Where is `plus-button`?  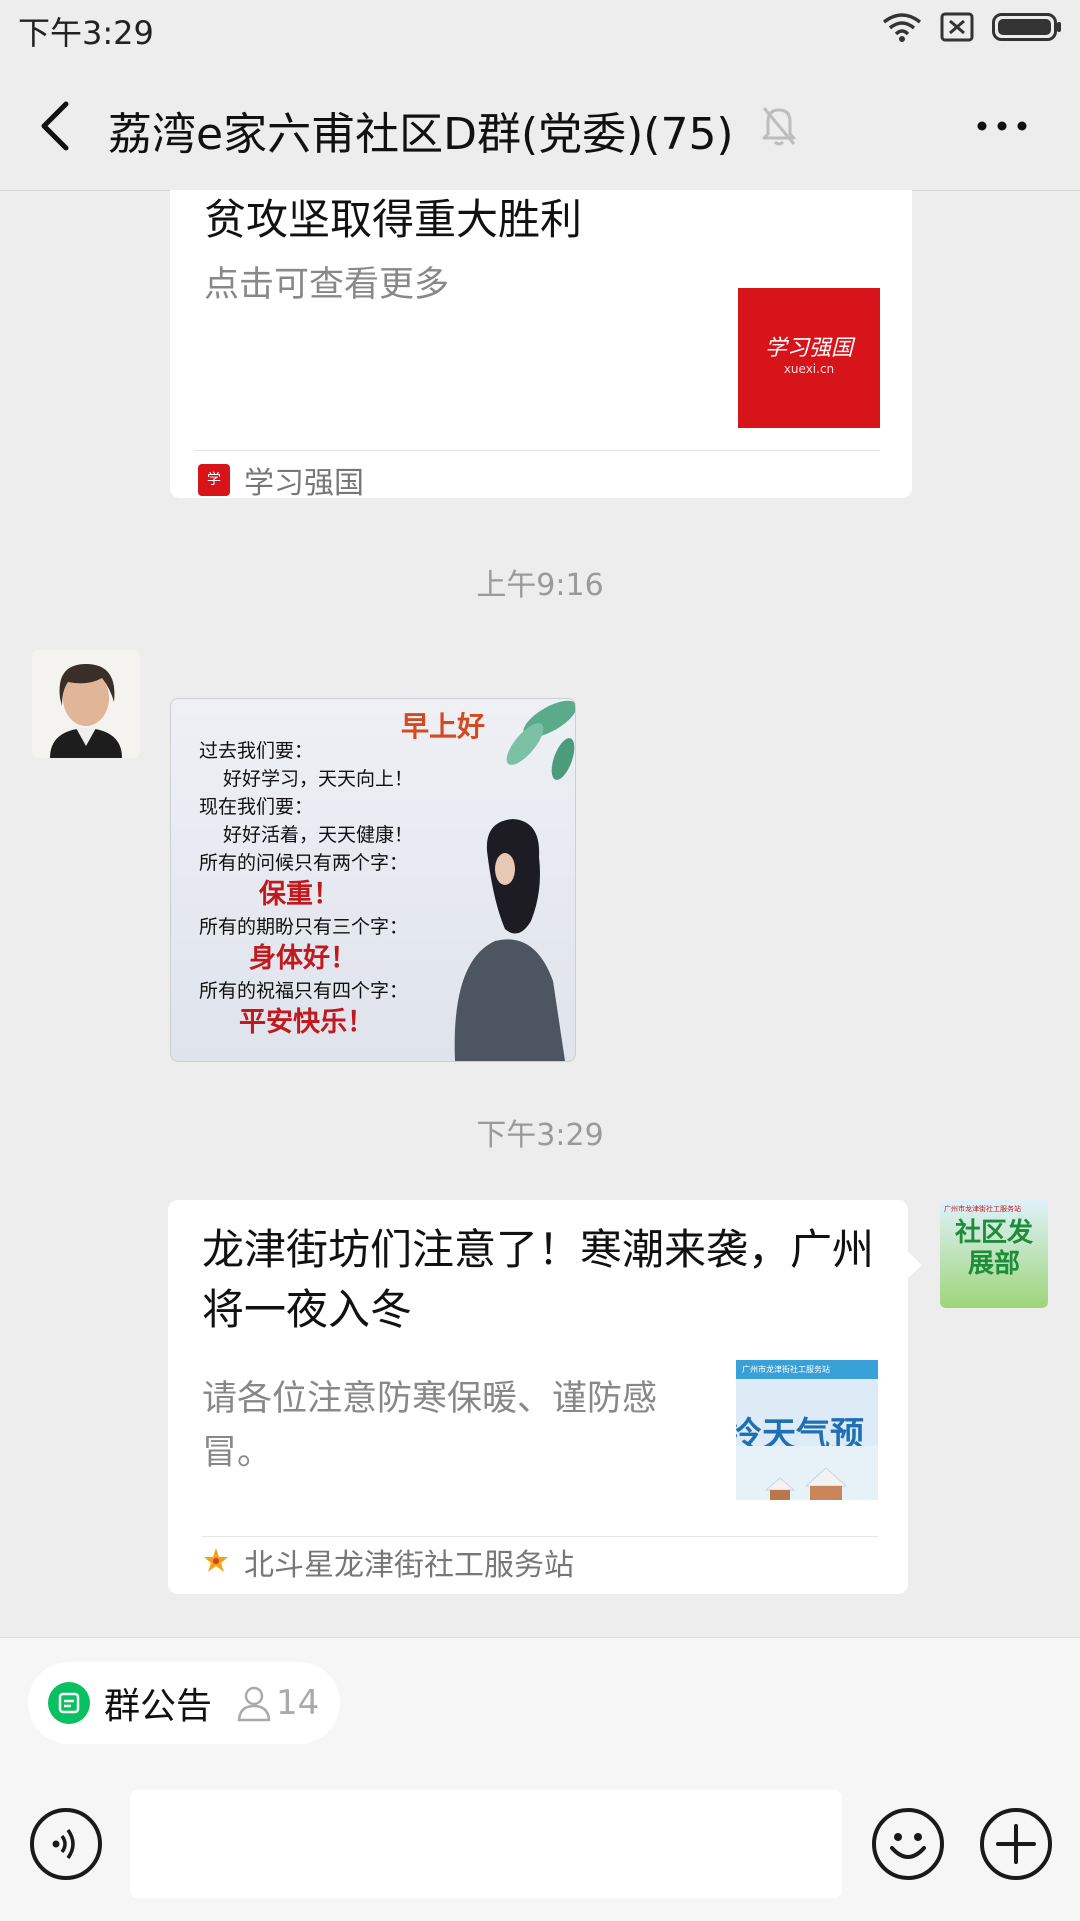
plus-button is located at coordinates (1016, 1844).